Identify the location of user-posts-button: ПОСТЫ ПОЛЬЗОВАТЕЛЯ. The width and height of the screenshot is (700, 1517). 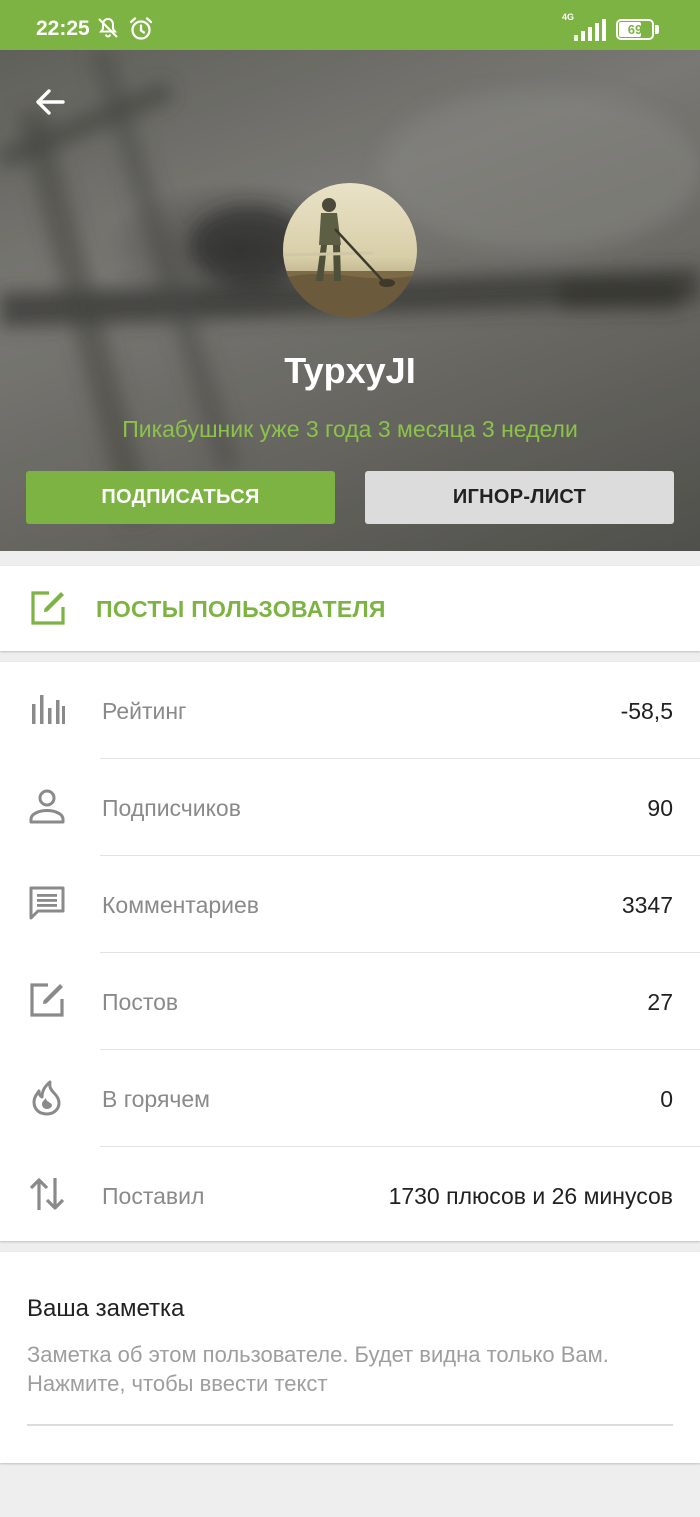
(350, 608).